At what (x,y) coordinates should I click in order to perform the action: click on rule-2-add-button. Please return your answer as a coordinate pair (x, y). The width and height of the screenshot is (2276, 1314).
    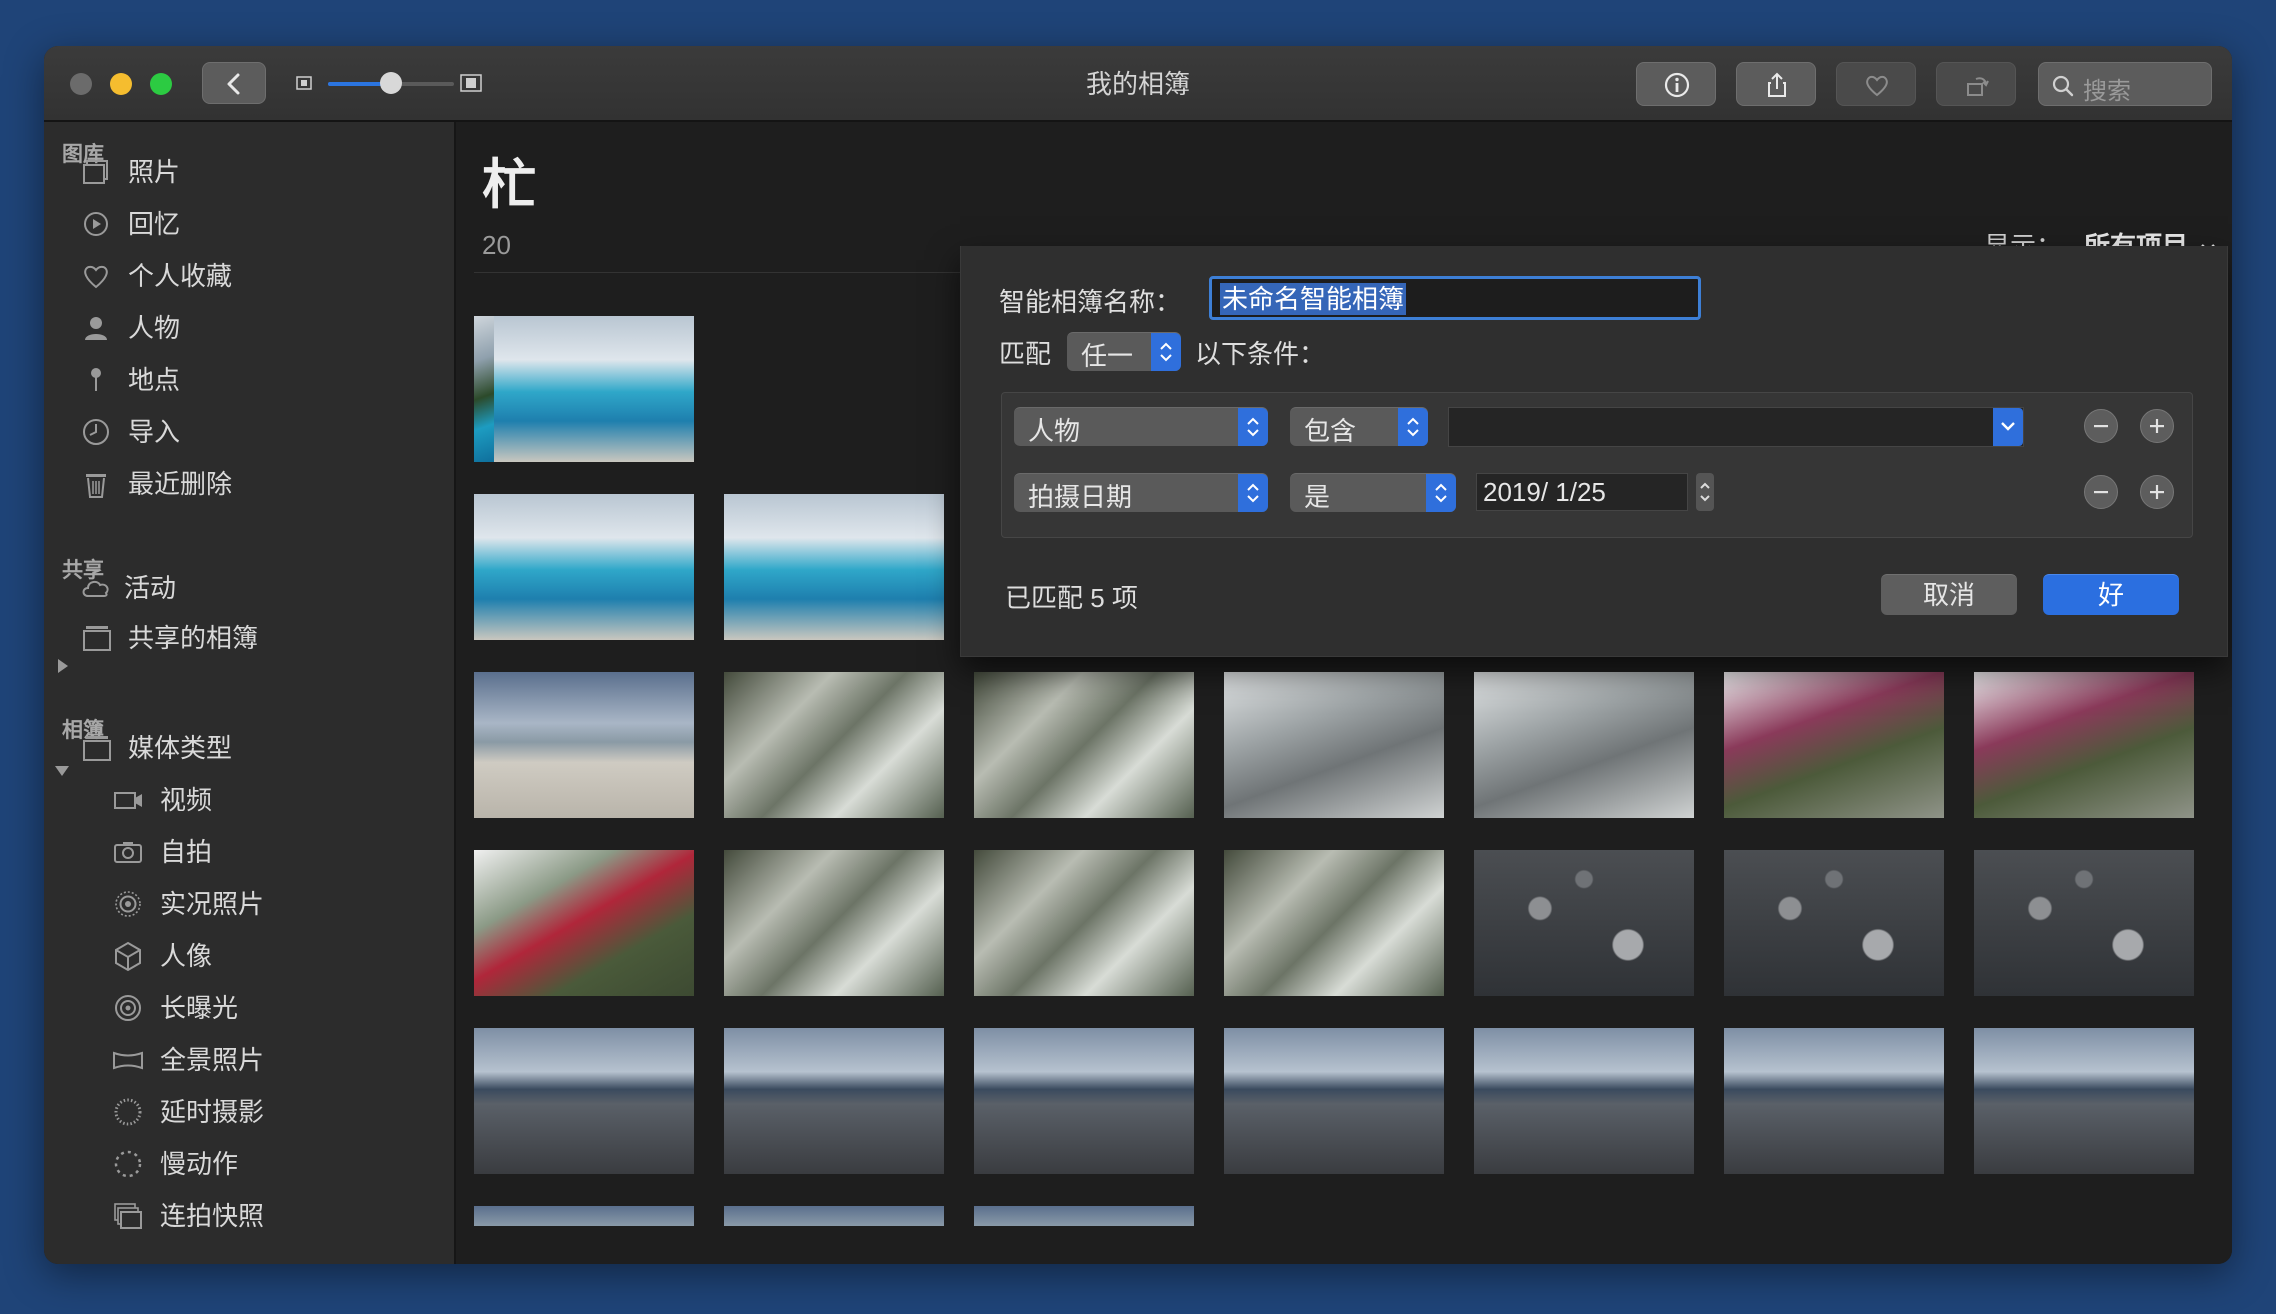
    Looking at the image, I should click on (2157, 492).